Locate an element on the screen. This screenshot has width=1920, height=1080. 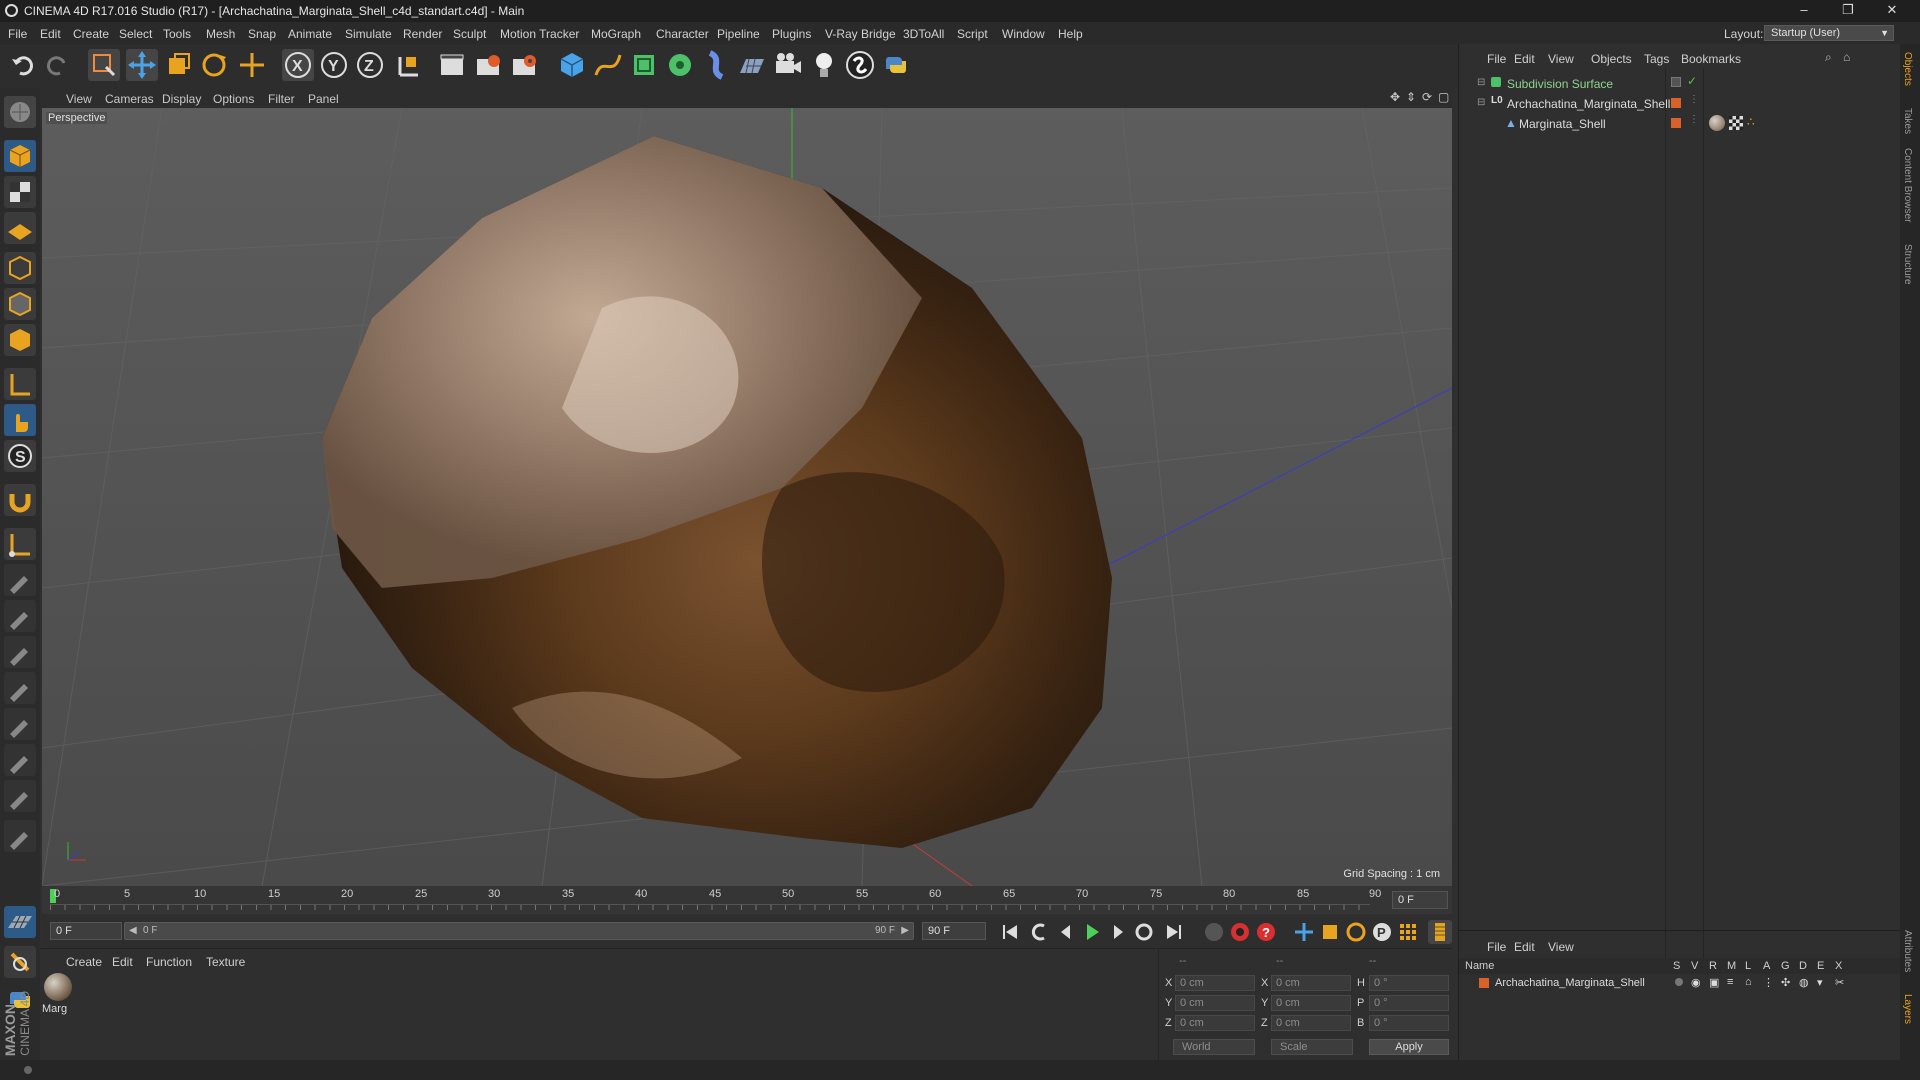
snap-button: S is located at coordinates (20, 456).